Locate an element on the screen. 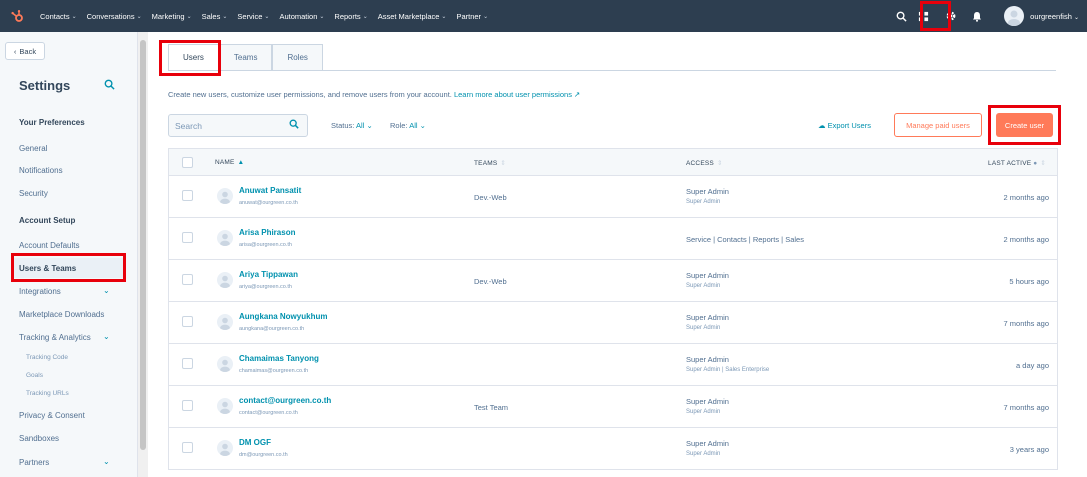 The width and height of the screenshot is (1087, 477). sidebar-subitem-tracking-code: Tracking Code is located at coordinates (47, 357).